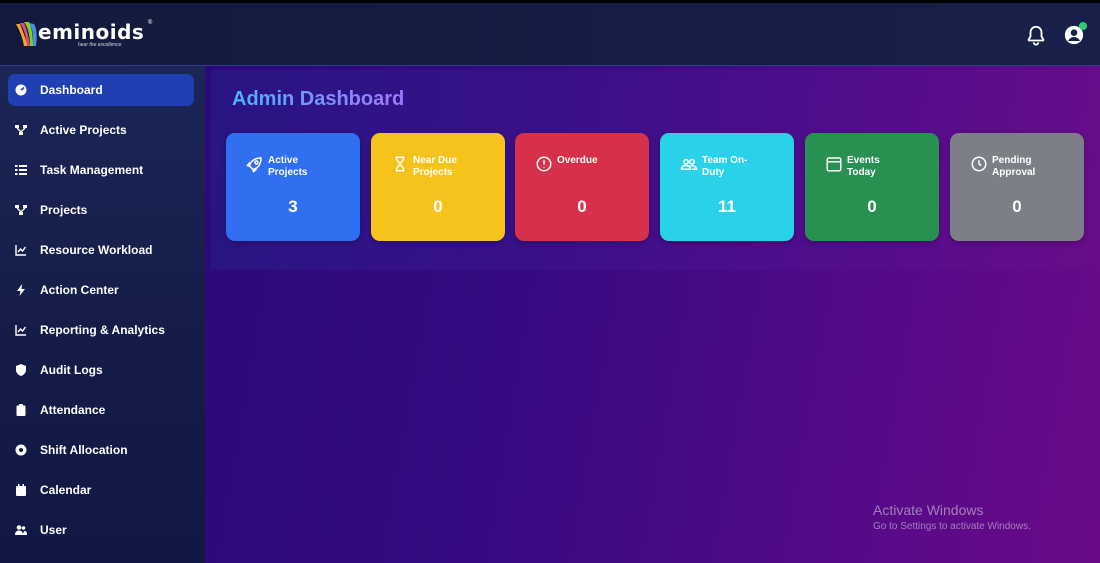  I want to click on sidebar-item-label: User, so click(53, 530).